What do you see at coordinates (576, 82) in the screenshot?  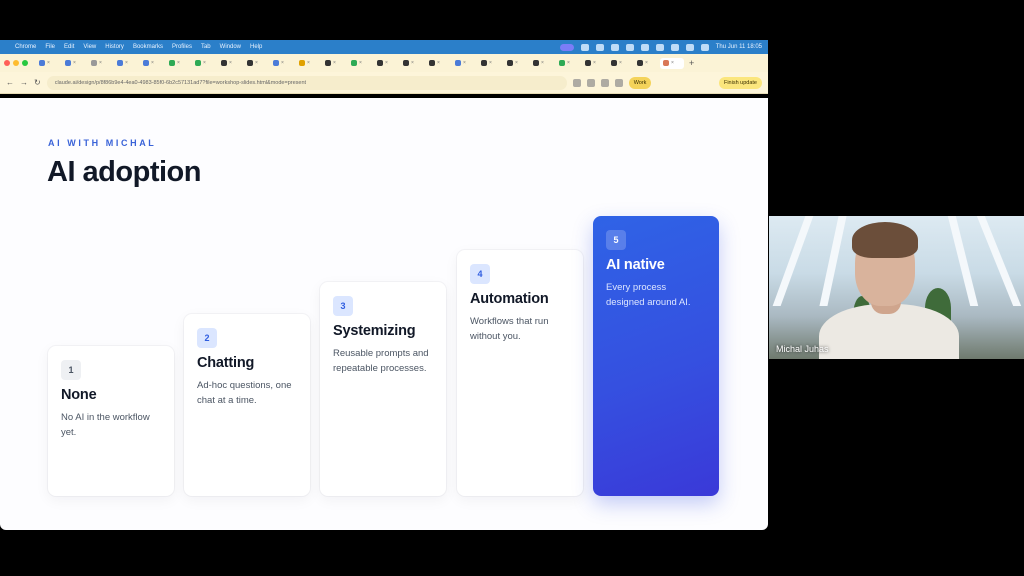 I see `bookmark-star-icon` at bounding box center [576, 82].